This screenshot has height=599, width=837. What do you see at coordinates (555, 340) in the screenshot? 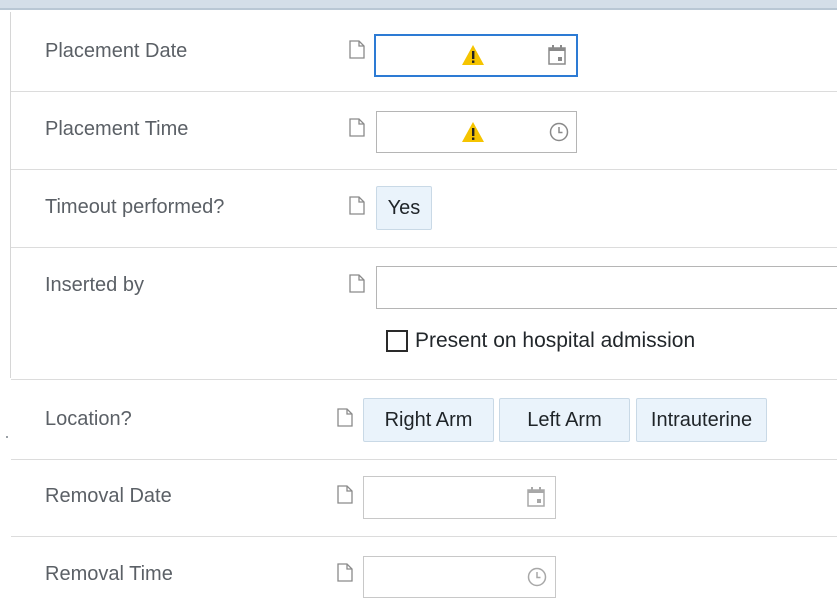
I see `present-on-admission-label: Present on hospital admission` at bounding box center [555, 340].